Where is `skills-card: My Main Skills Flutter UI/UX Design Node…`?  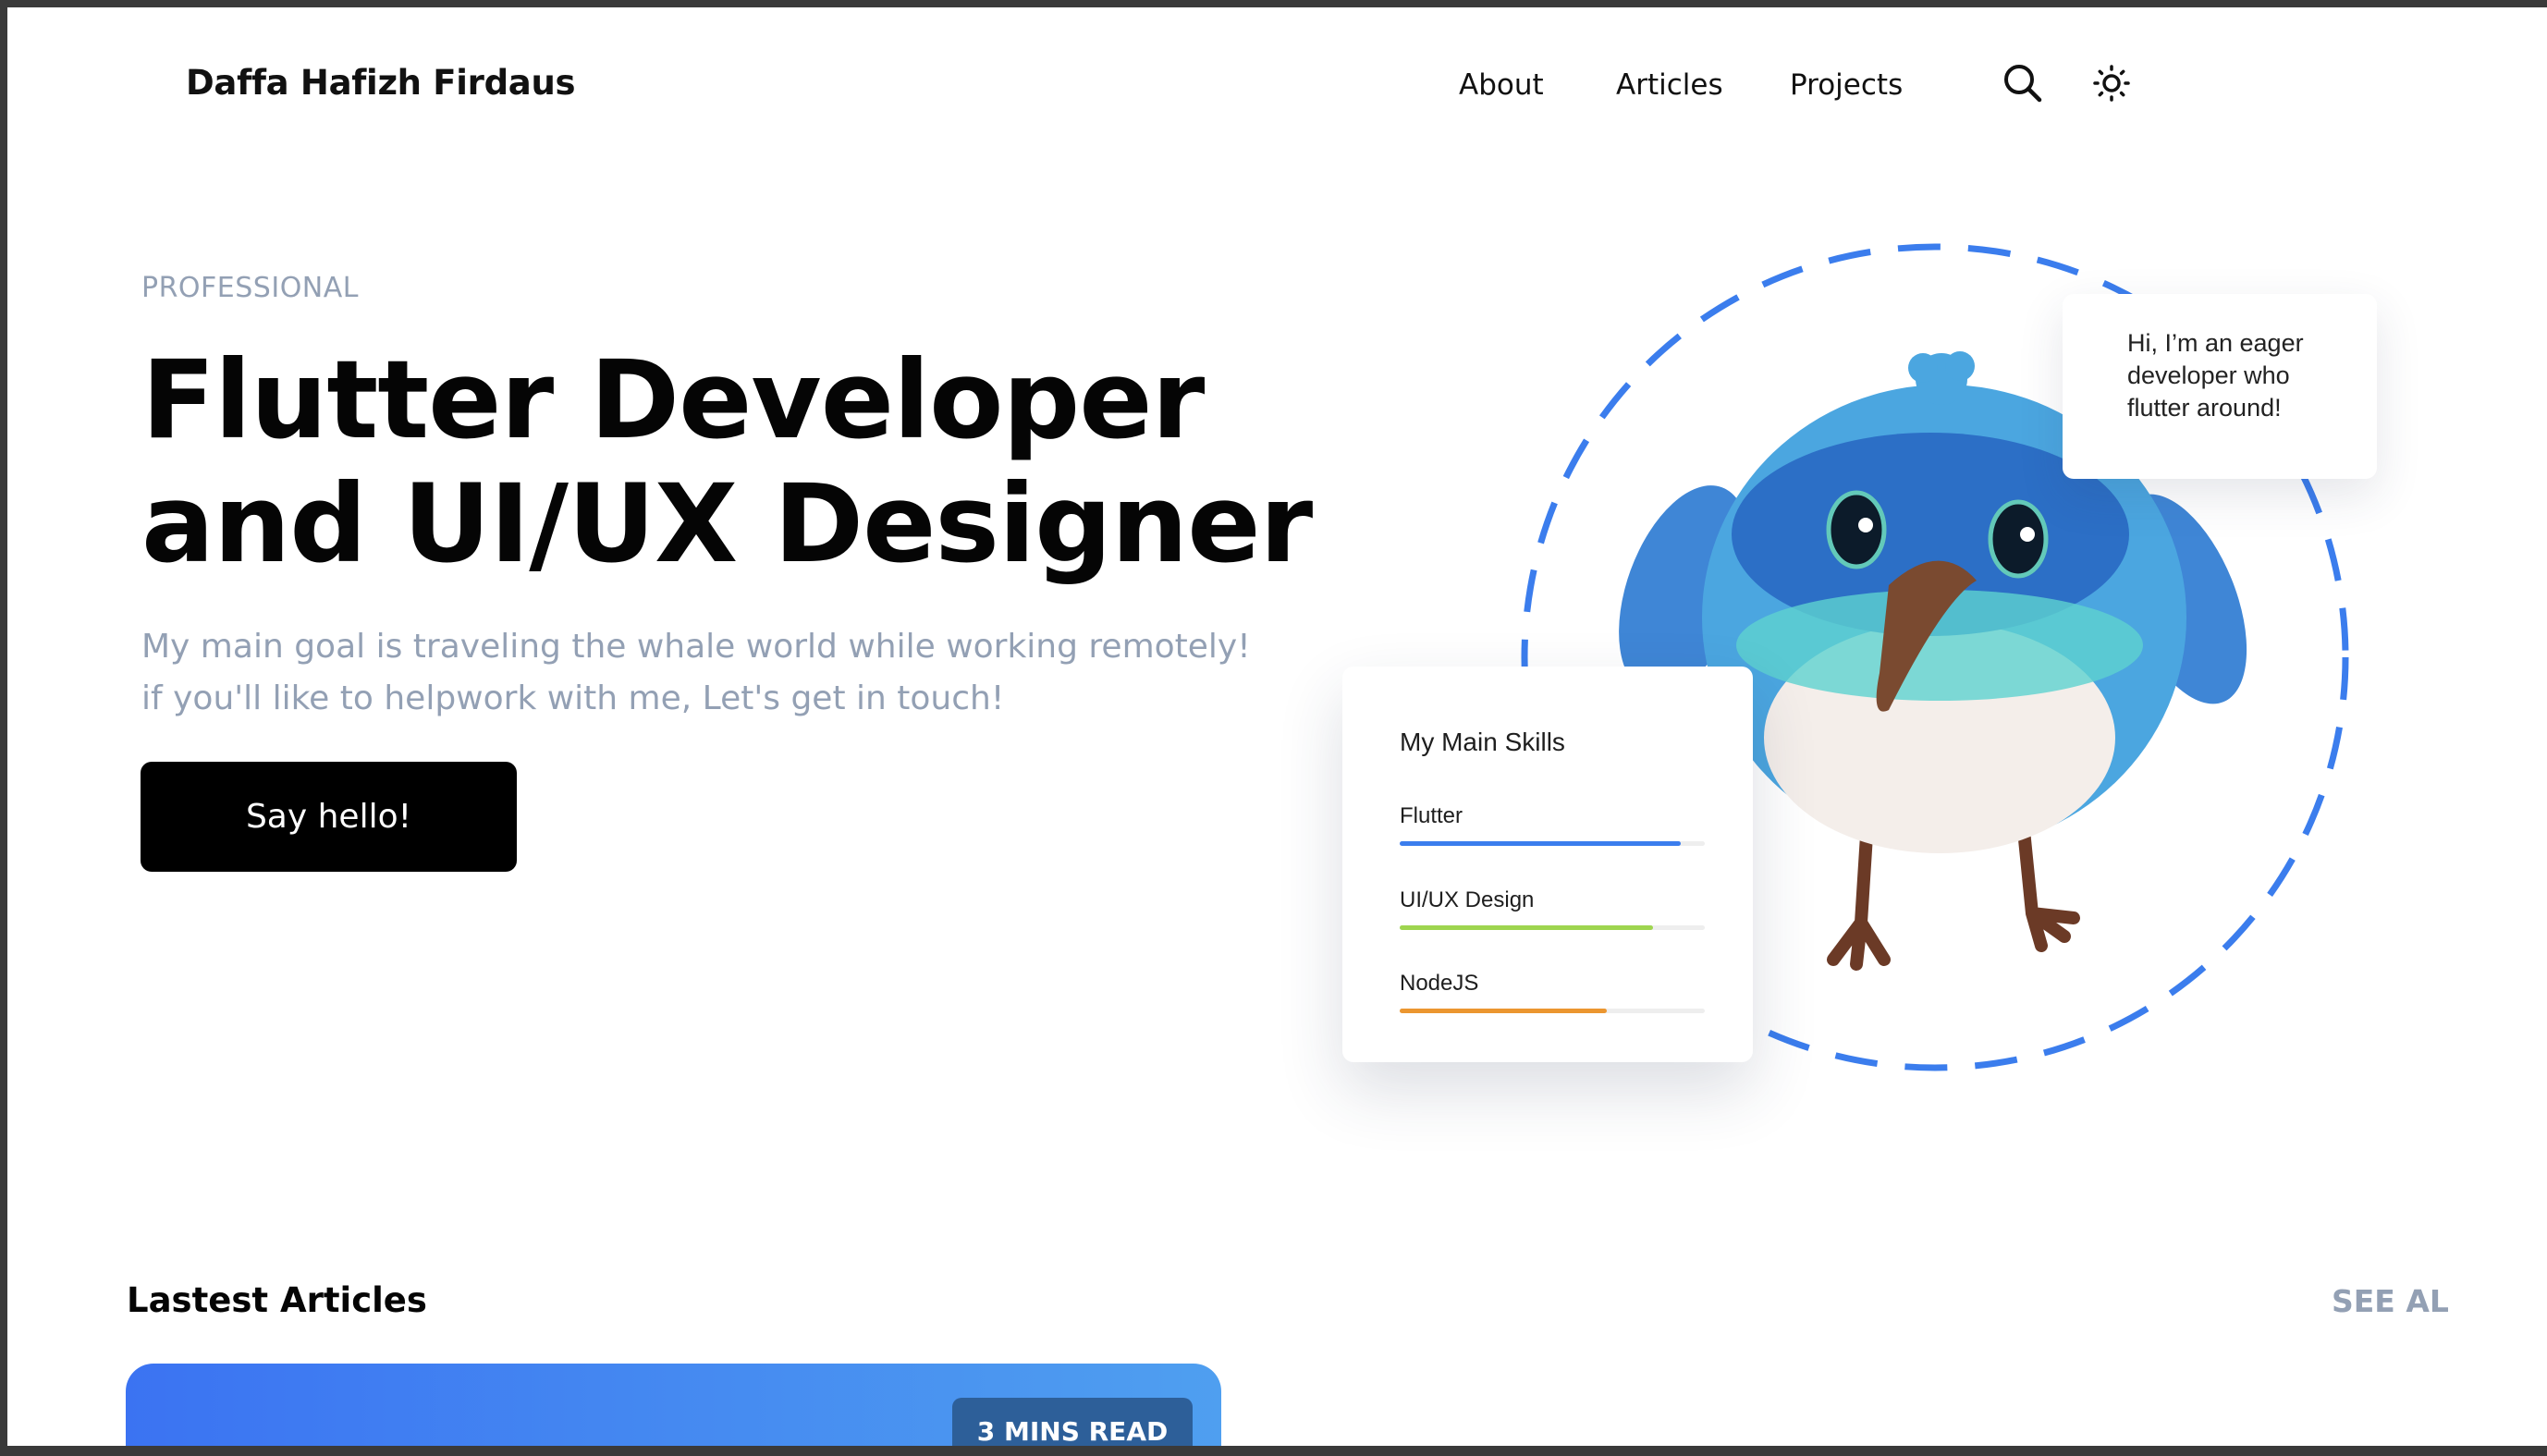
skills-card: My Main Skills Flutter UI/UX Design Node… is located at coordinates (1547, 864).